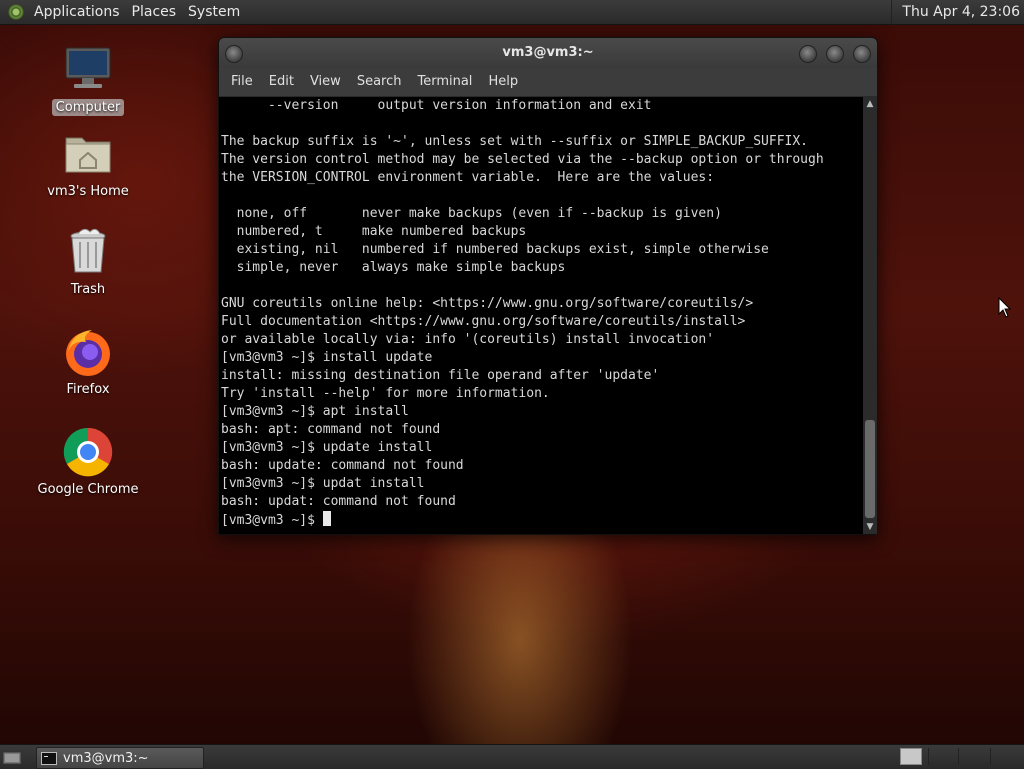  What do you see at coordinates (88, 289) in the screenshot?
I see `desktop-icon-label: Trash` at bounding box center [88, 289].